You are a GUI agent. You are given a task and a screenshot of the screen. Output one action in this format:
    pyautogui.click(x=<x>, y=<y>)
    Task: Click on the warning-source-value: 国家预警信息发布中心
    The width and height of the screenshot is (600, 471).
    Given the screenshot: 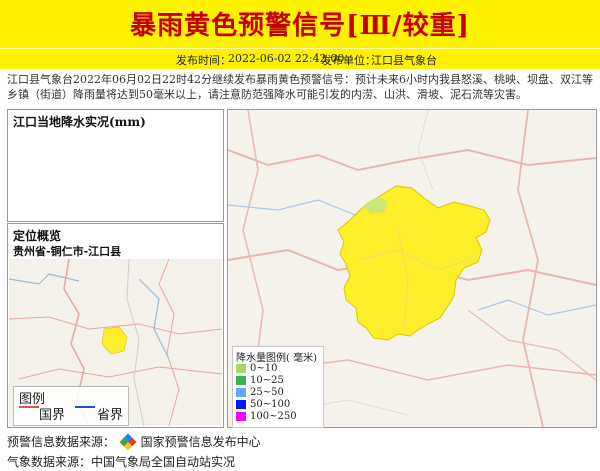 What is the action you would take?
    pyautogui.click(x=200, y=442)
    